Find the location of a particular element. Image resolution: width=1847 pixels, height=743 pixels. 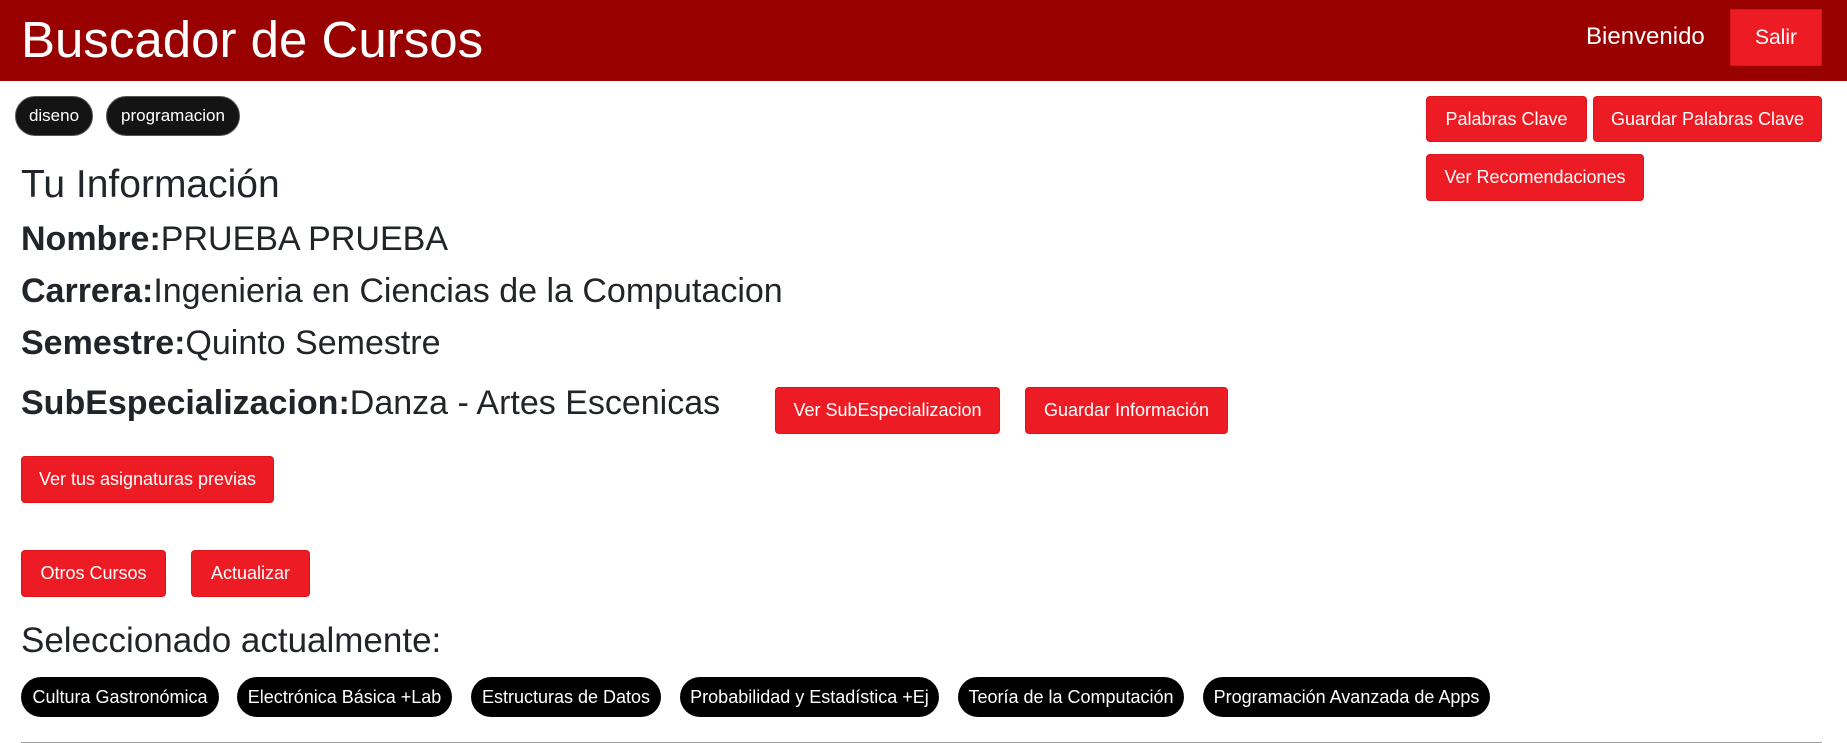

name-value: PRUEBA PRUEBA is located at coordinates (304, 239).